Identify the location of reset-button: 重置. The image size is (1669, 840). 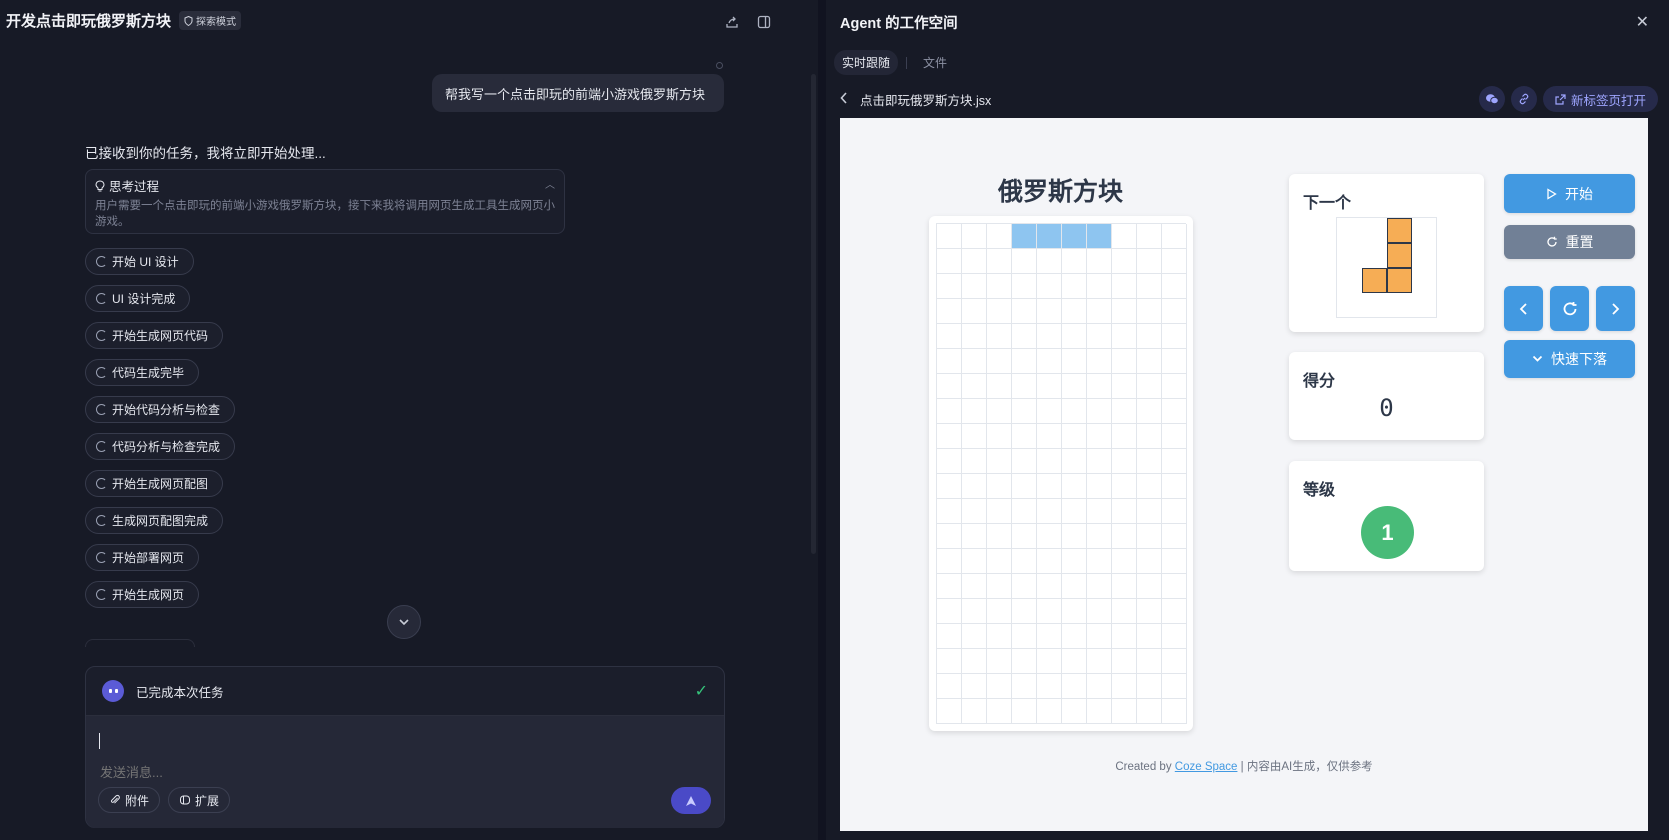
(1569, 242).